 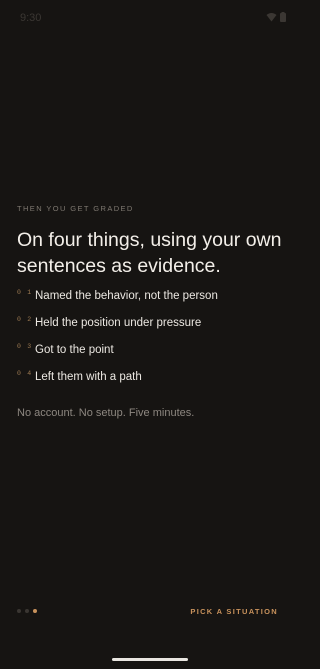 I want to click on page-indicator, so click(x=27, y=611).